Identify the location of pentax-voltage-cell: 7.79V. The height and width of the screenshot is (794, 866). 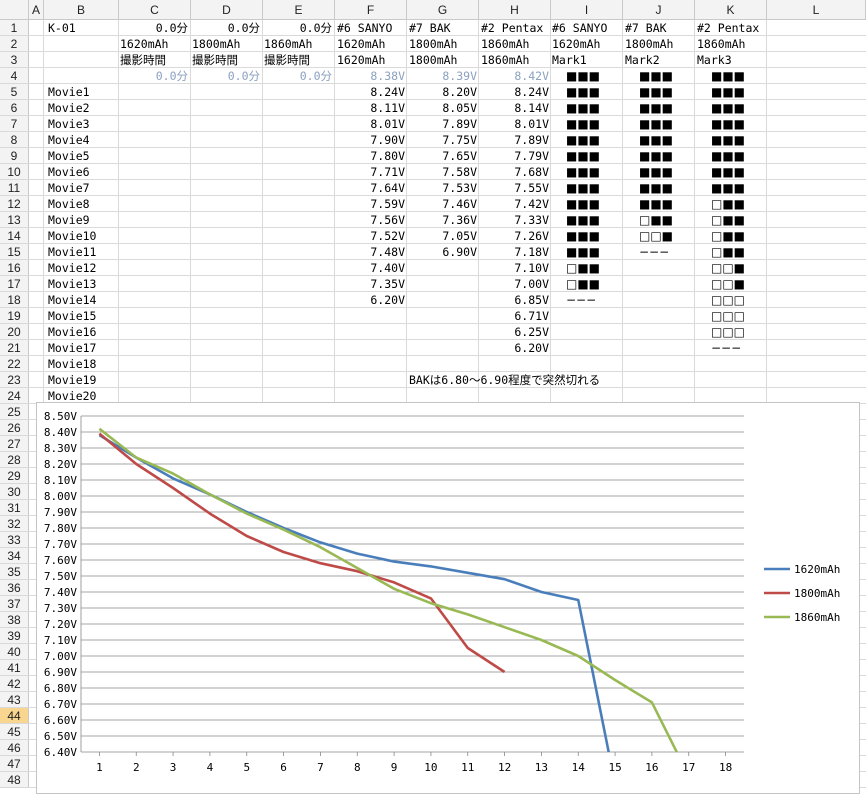
(515, 156).